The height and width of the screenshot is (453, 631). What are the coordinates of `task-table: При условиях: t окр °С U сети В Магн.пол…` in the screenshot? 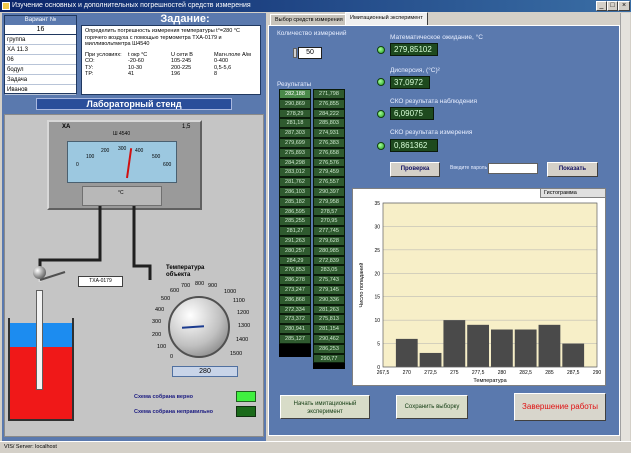 It's located at (171, 65).